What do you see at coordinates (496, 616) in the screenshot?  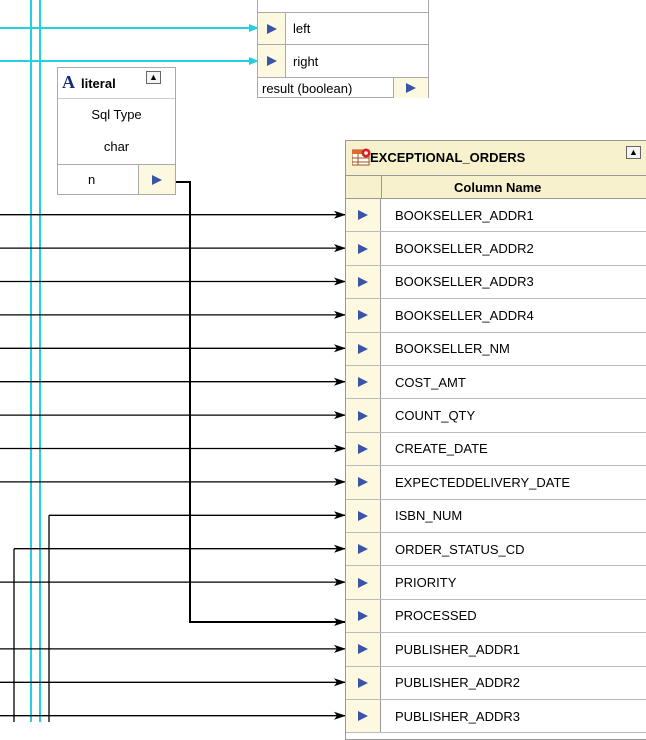 I see `table-row: PROCESSED` at bounding box center [496, 616].